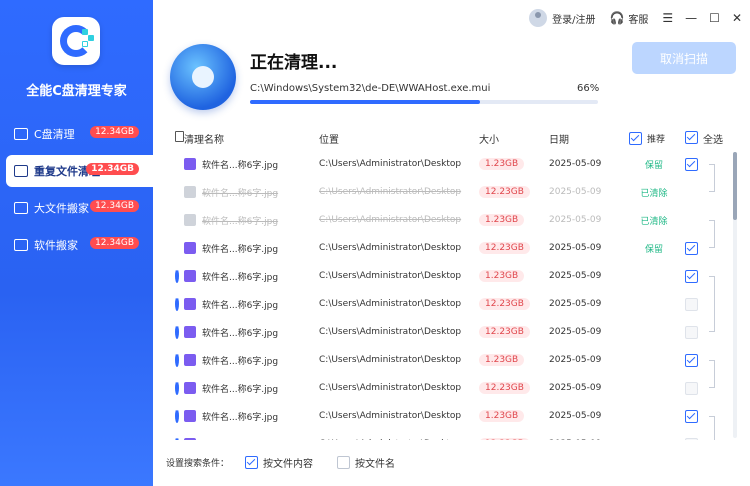 This screenshot has width=750, height=486. What do you see at coordinates (654, 193) in the screenshot?
I see `recommend-status: 已清除` at bounding box center [654, 193].